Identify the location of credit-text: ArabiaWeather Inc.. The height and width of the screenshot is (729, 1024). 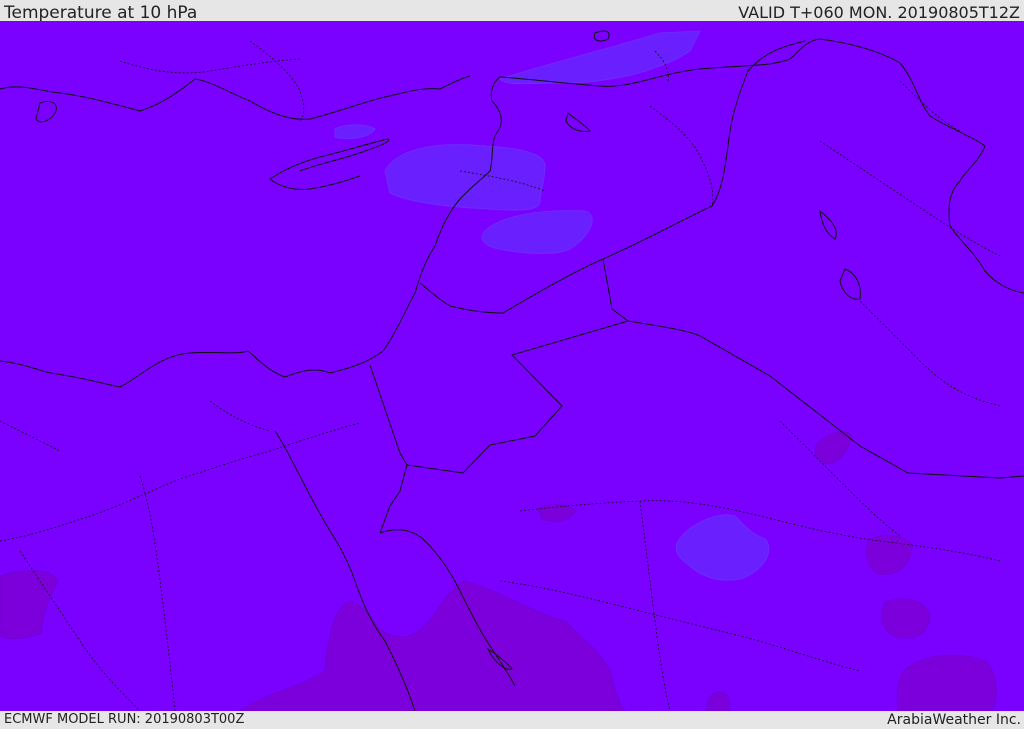
(954, 720).